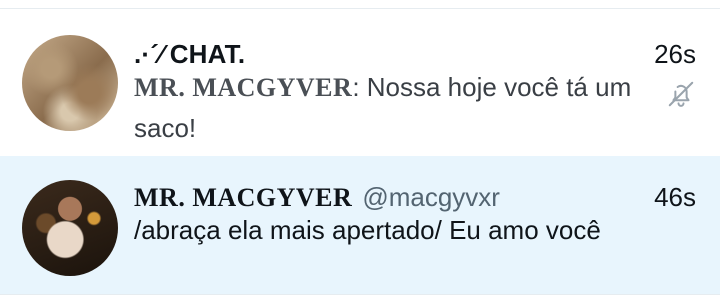 Image resolution: width=720 pixels, height=303 pixels. Describe the element at coordinates (431, 197) in the screenshot. I see `sender-handle: @macgyvxr` at that location.